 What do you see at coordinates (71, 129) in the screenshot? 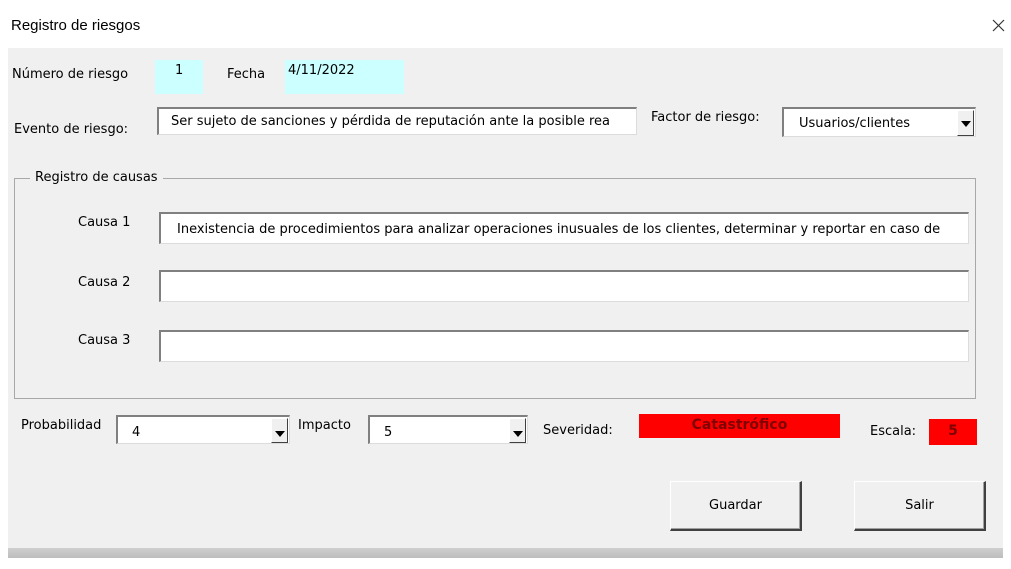
I see `evento-riesgo-label: Evento de riesgo:` at bounding box center [71, 129].